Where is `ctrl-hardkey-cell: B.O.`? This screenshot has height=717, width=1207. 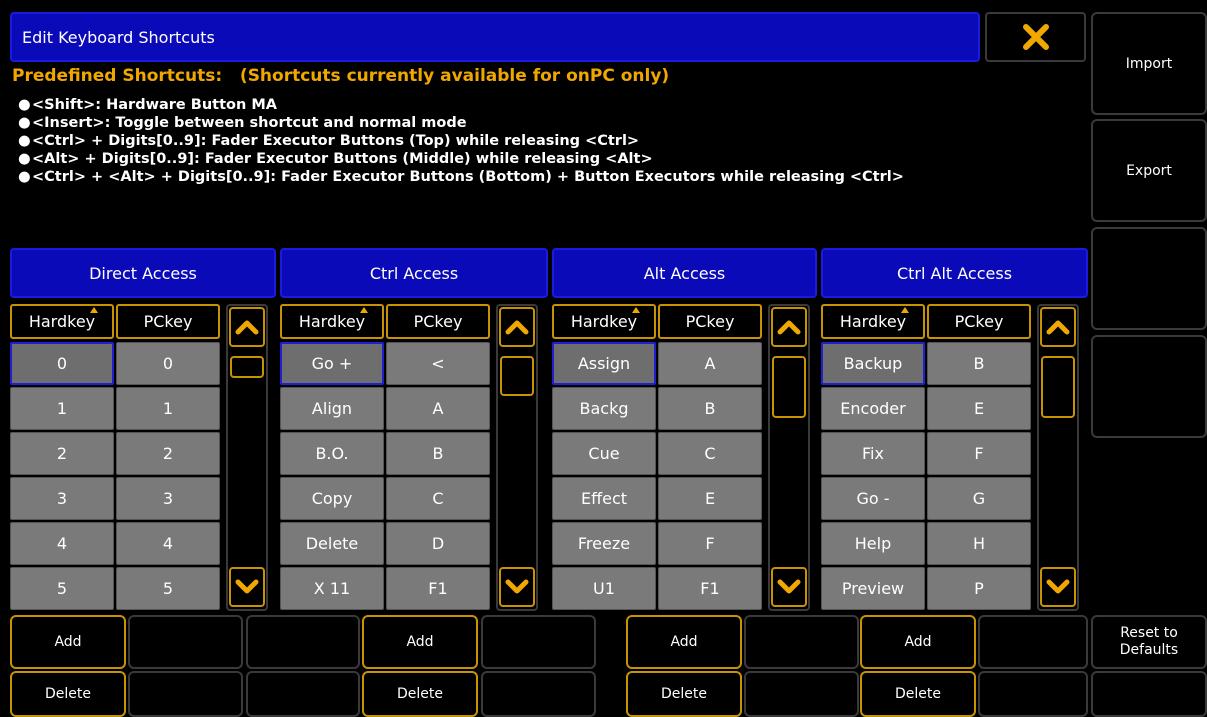
ctrl-hardkey-cell: B.O. is located at coordinates (332, 453).